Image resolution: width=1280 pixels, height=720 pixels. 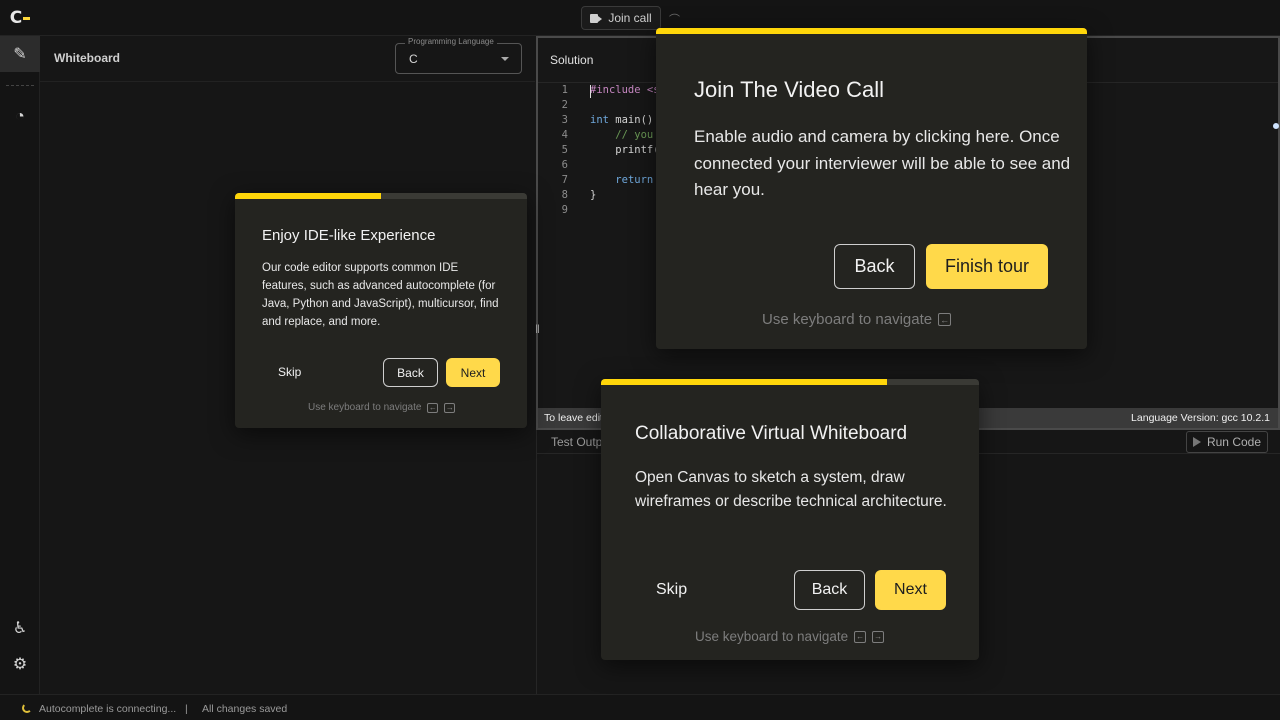 What do you see at coordinates (674, 20) in the screenshot?
I see `connection-signal-icon: ⌒` at bounding box center [674, 20].